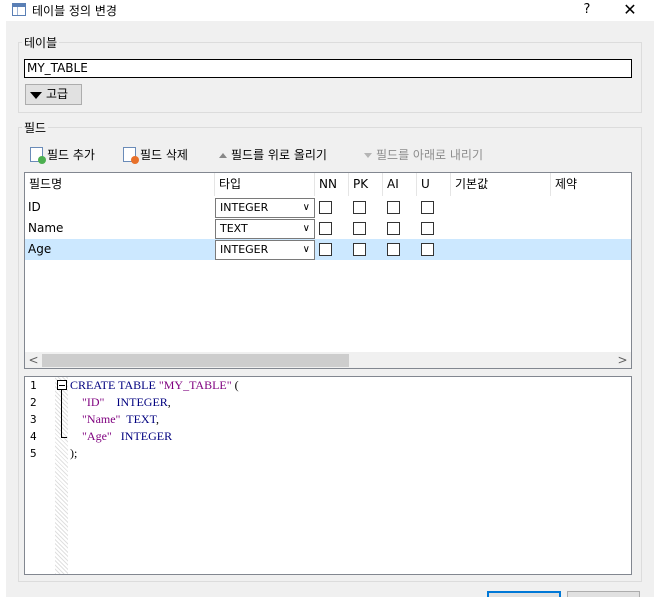  I want to click on code-token: "MY_TABLE", so click(195, 385).